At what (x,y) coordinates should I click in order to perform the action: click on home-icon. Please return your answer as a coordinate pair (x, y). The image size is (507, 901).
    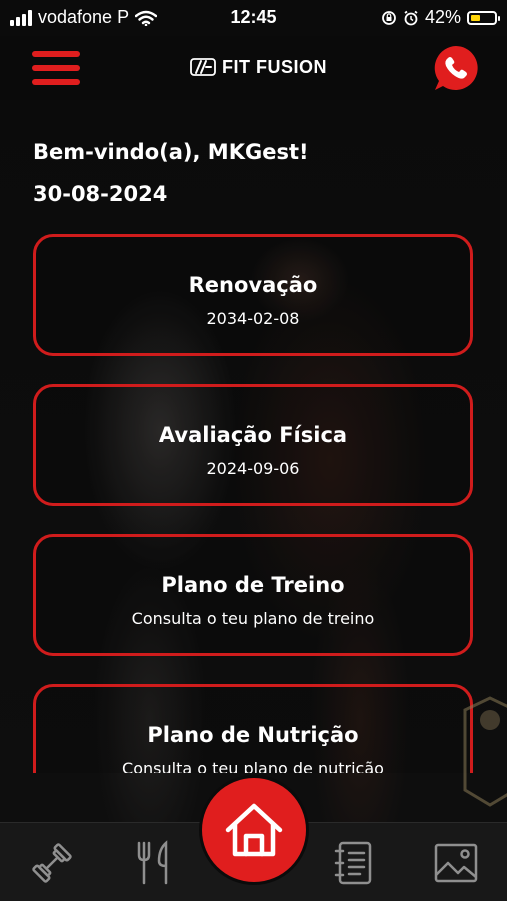
    Looking at the image, I should click on (254, 830).